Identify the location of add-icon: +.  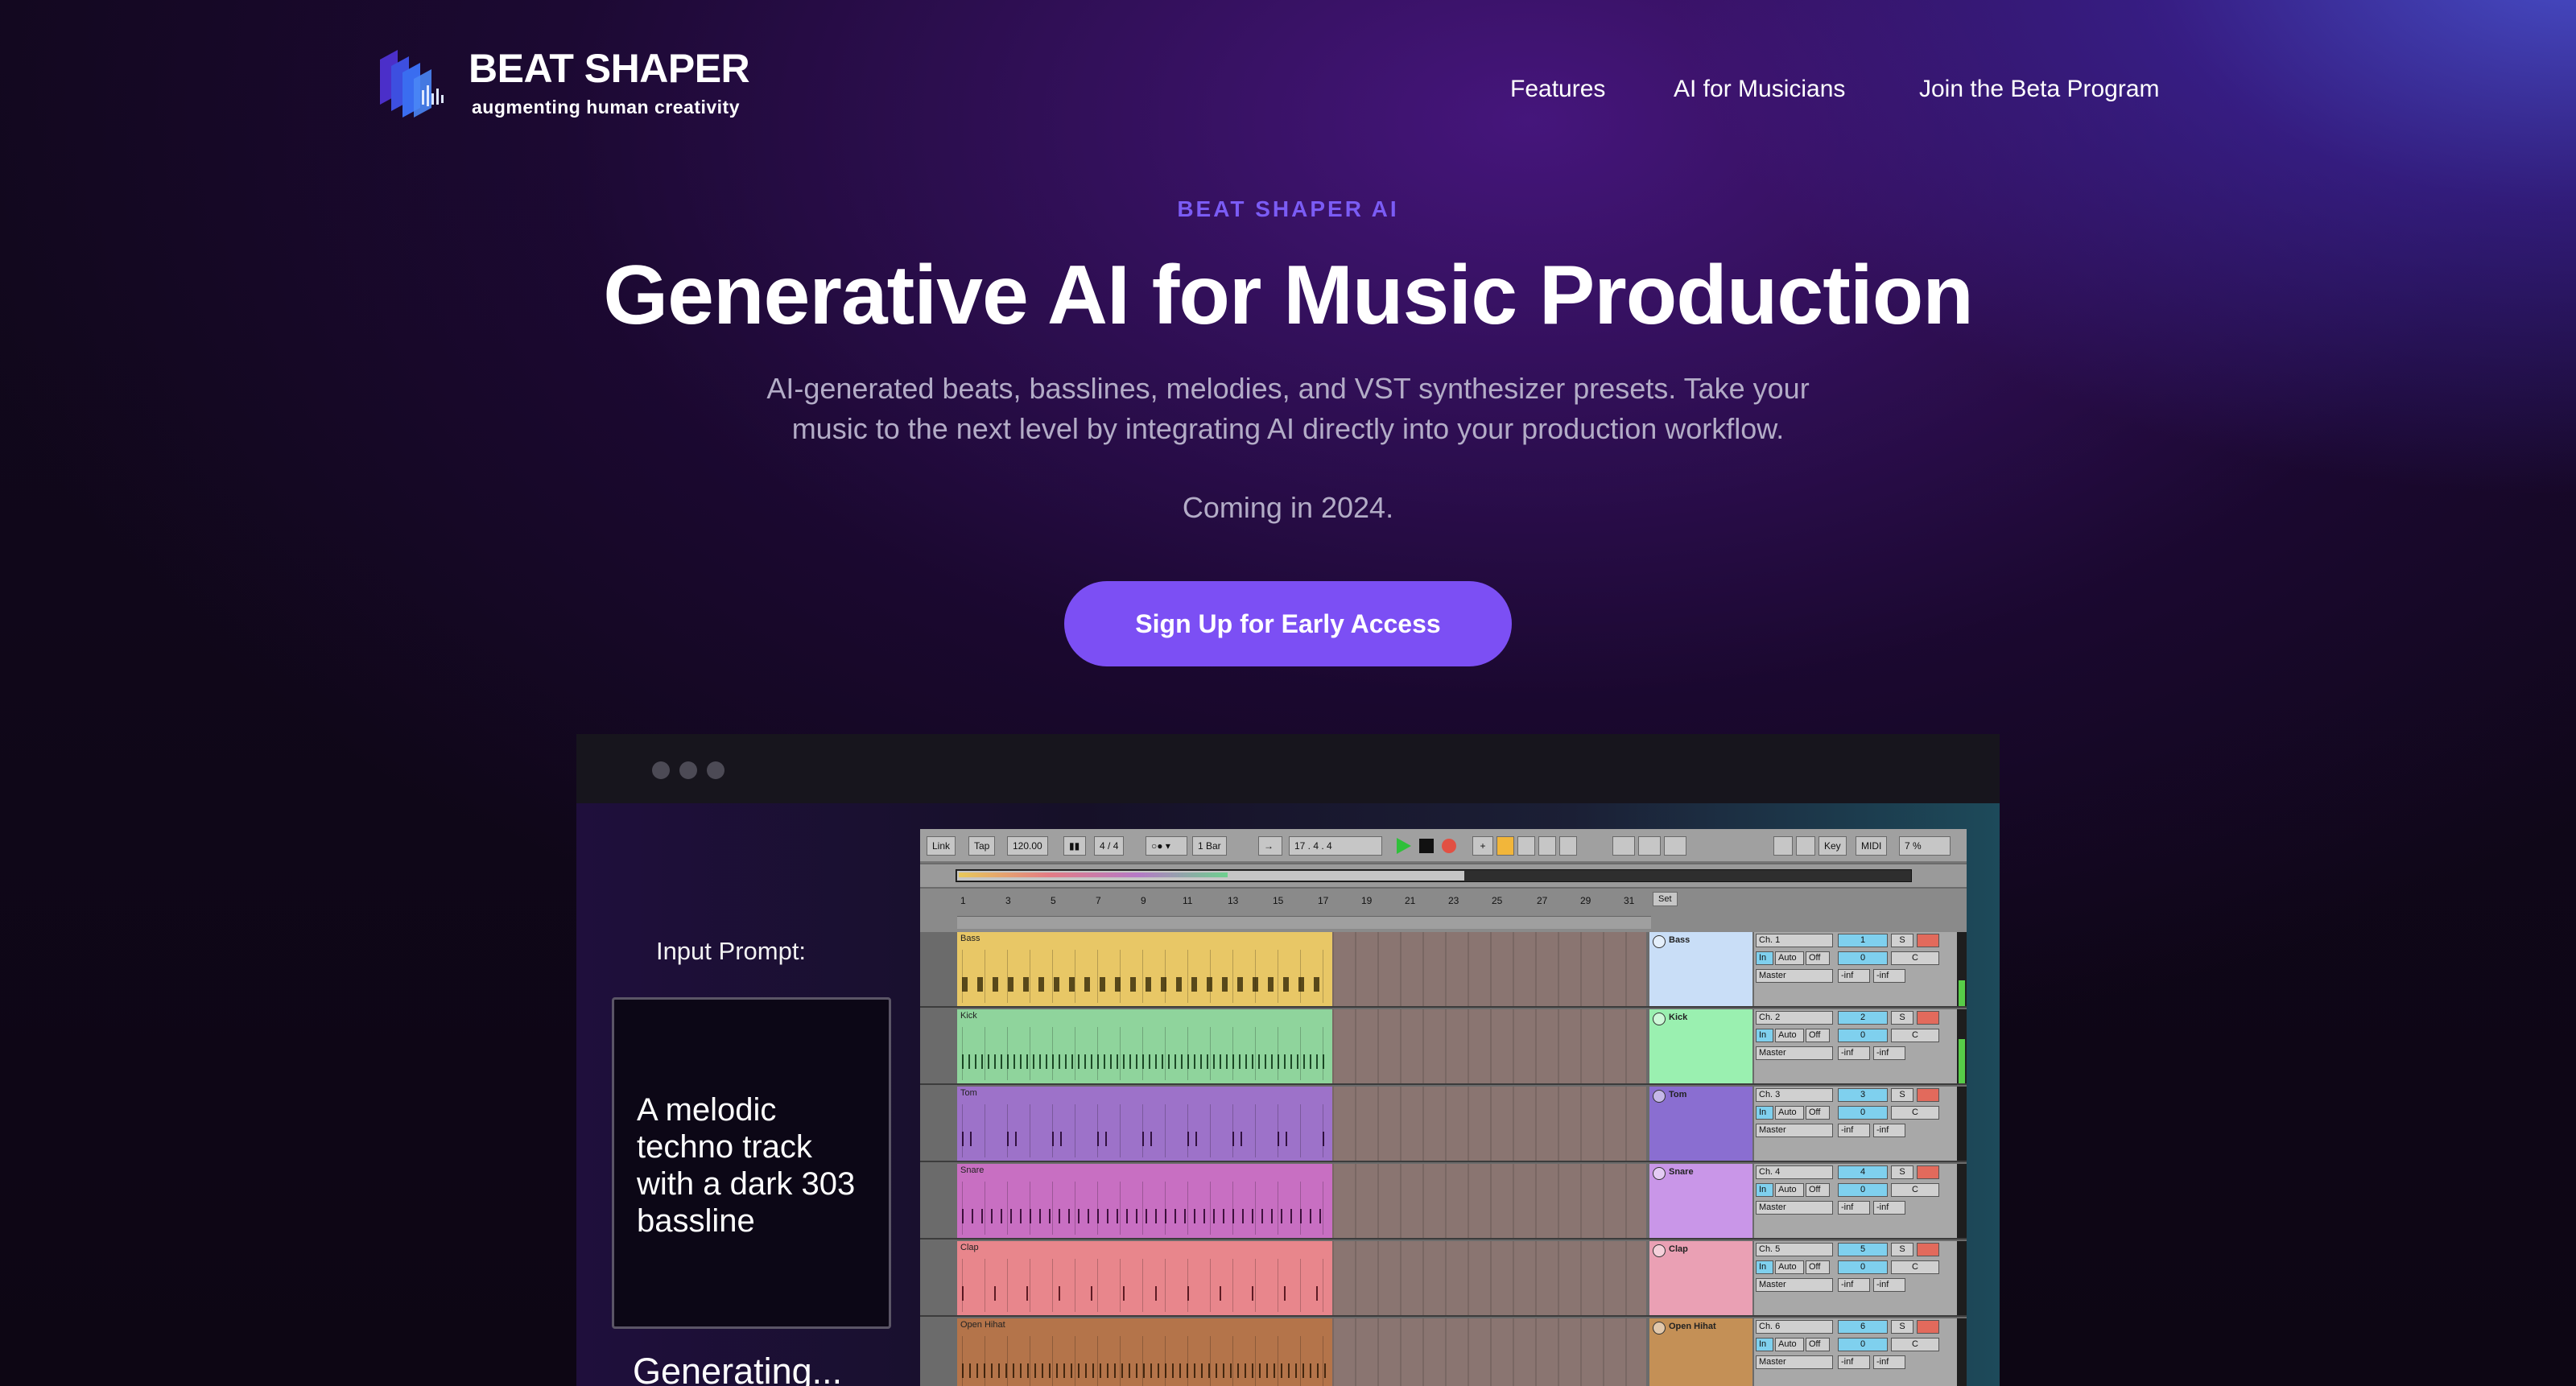
(1482, 846).